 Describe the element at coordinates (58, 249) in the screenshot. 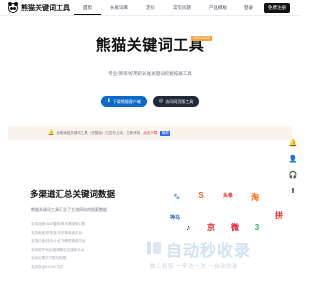

I see `feature-item: 支持知乎/B站/微博等社交媒体平台` at that location.